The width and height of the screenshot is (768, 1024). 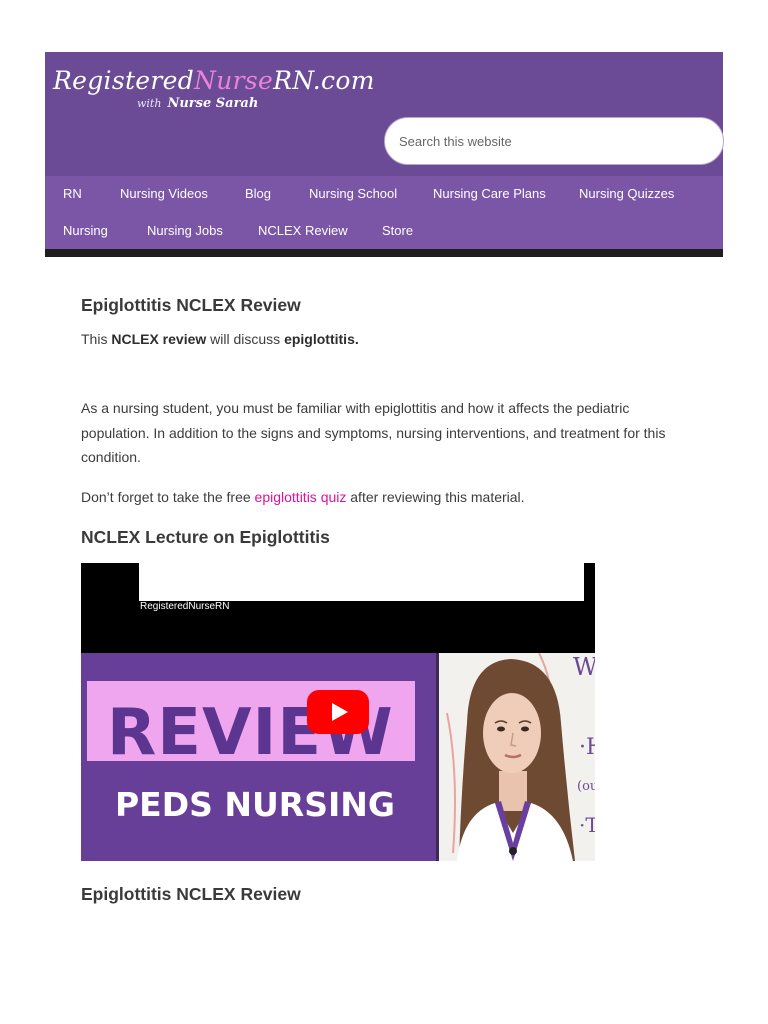 What do you see at coordinates (489, 193) in the screenshot?
I see `nav-item-nursing-care-plans: Nursing Care Plans` at bounding box center [489, 193].